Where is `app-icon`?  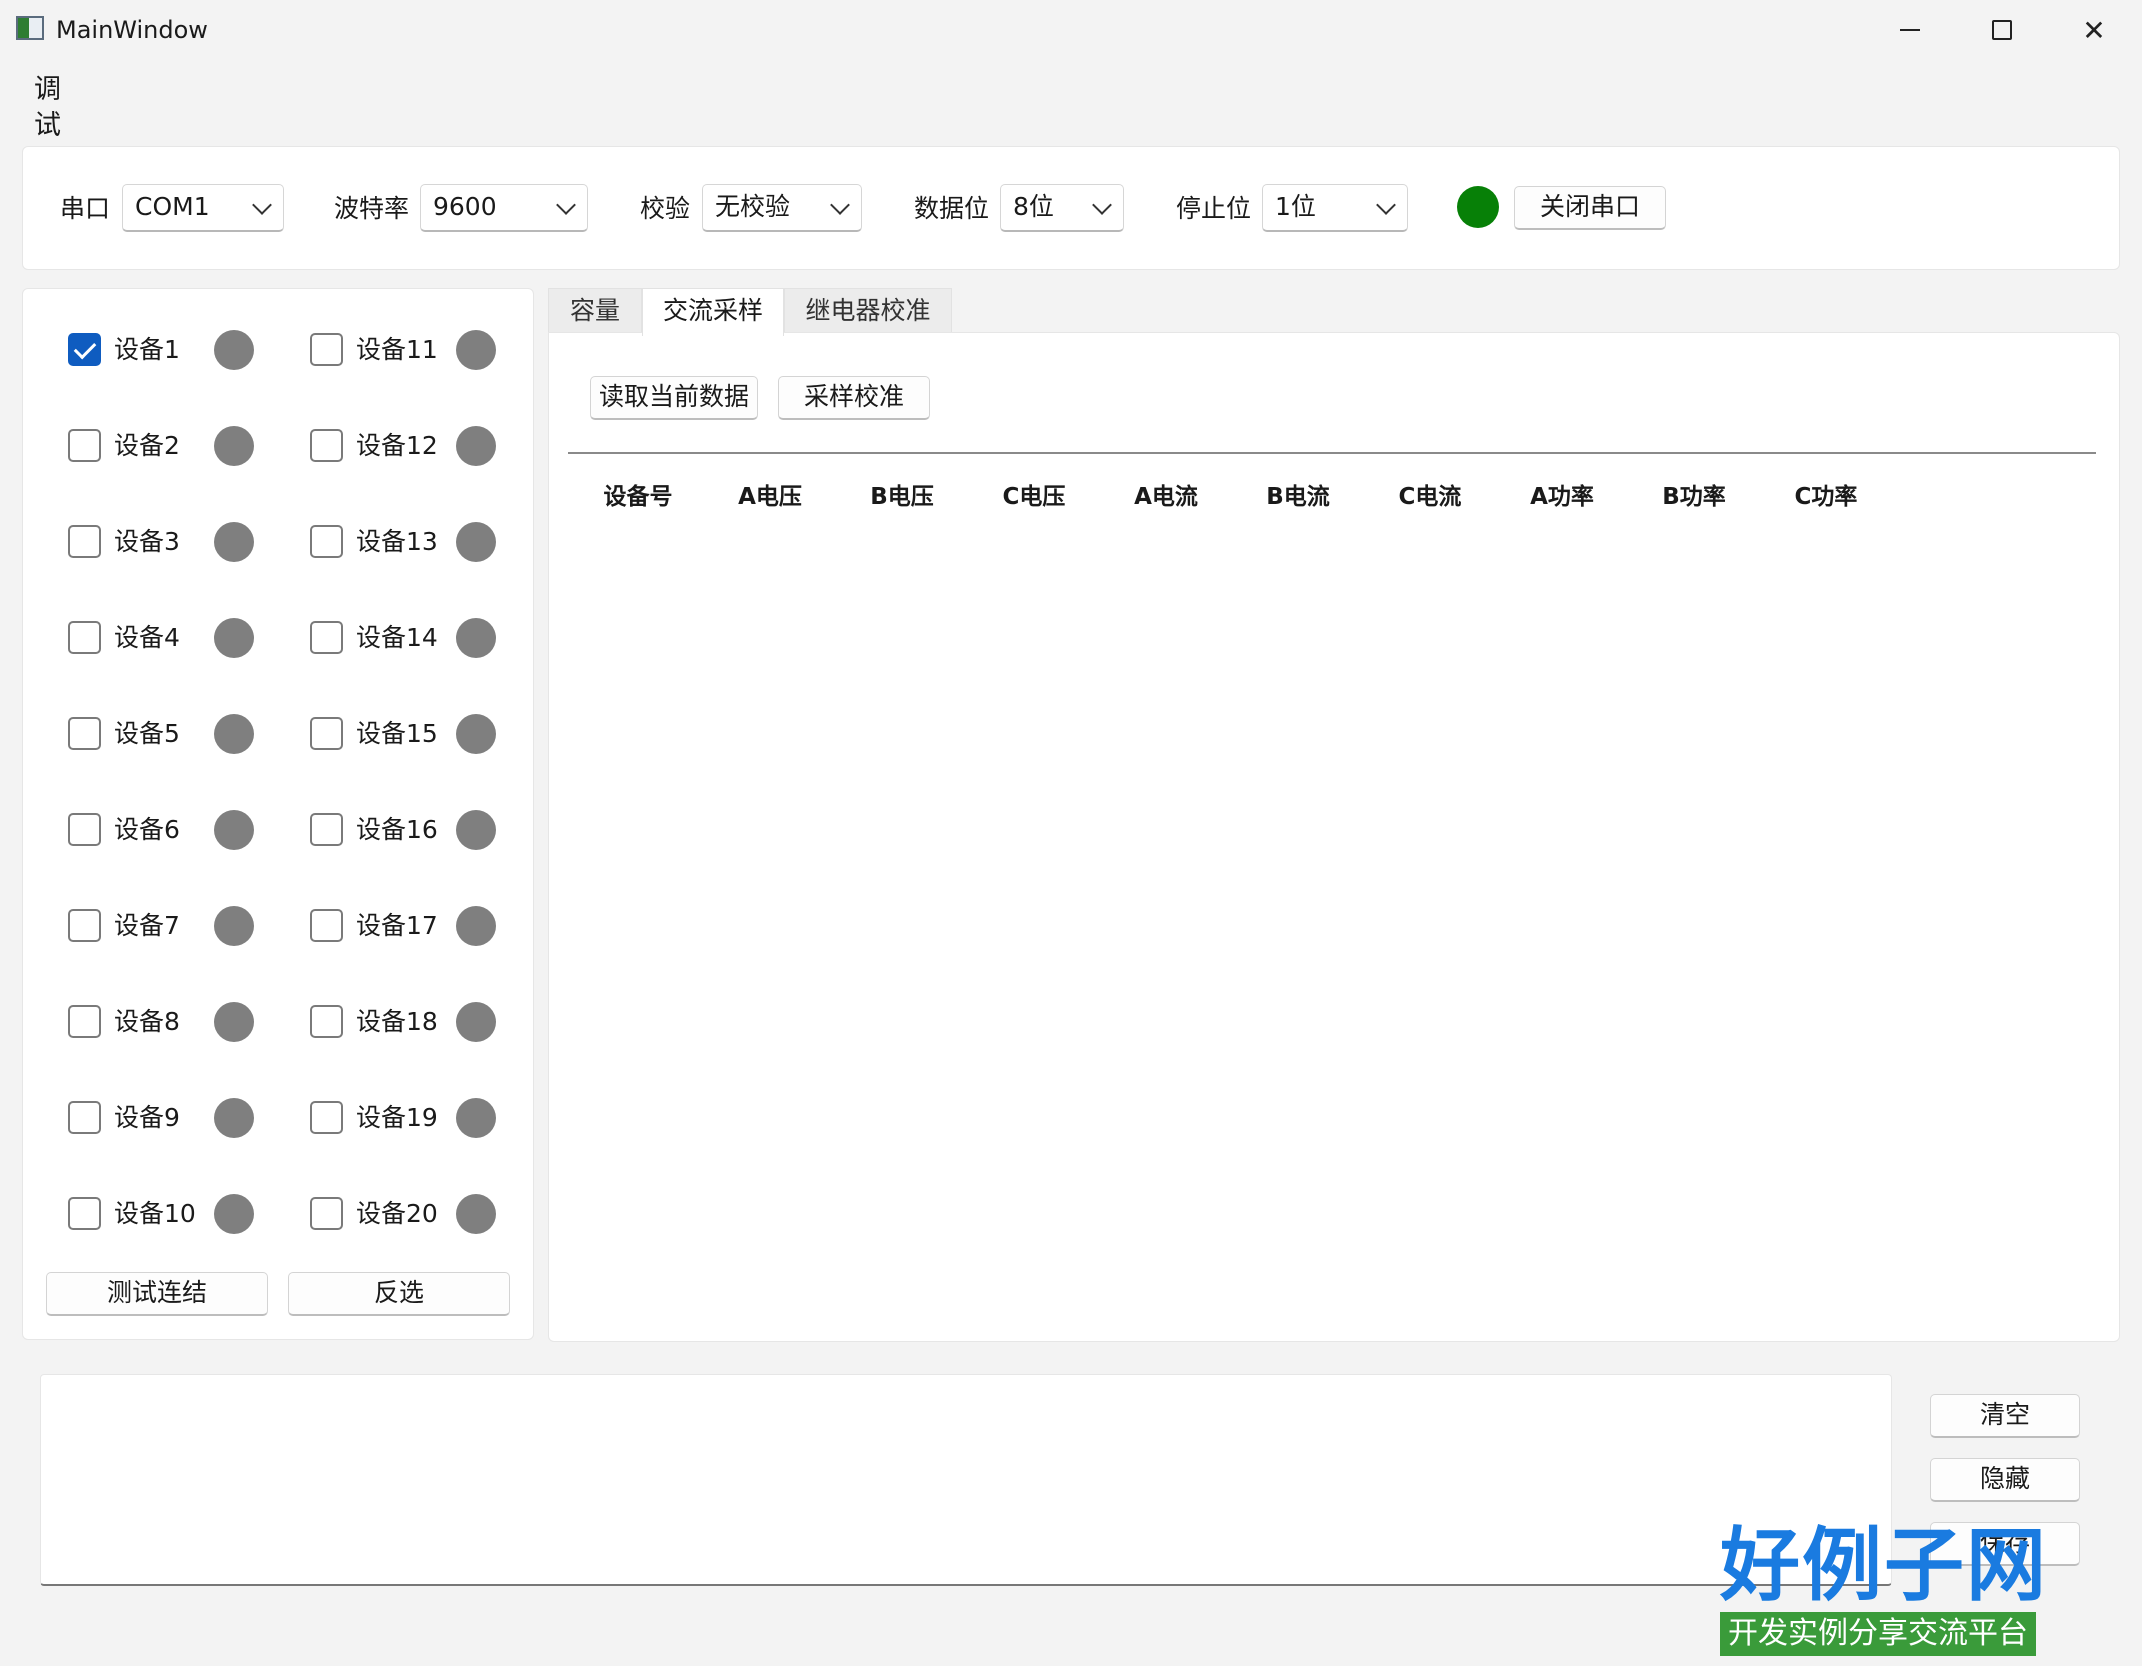 app-icon is located at coordinates (30, 28).